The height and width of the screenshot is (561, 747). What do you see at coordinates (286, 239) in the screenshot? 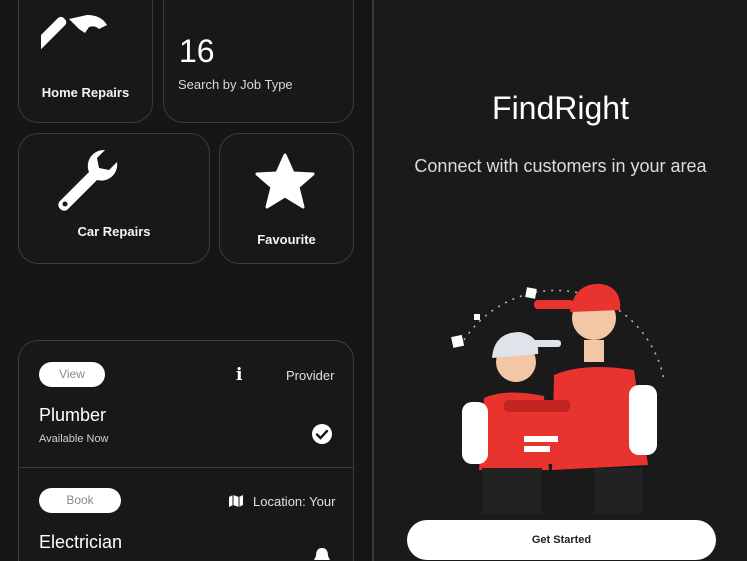
I see `favourite-label: Favourite` at bounding box center [286, 239].